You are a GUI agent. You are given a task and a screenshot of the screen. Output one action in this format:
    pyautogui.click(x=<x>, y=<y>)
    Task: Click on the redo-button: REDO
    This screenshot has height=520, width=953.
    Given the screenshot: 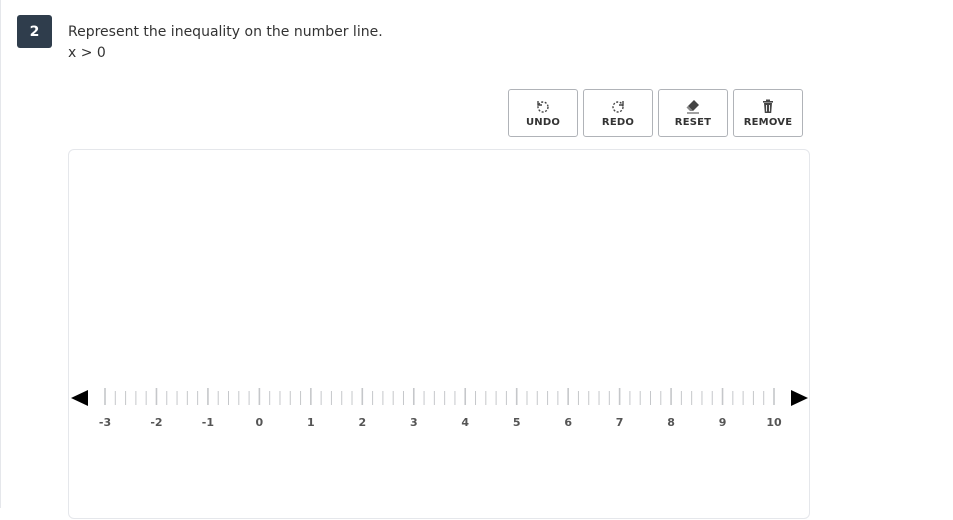 What is the action you would take?
    pyautogui.click(x=618, y=113)
    